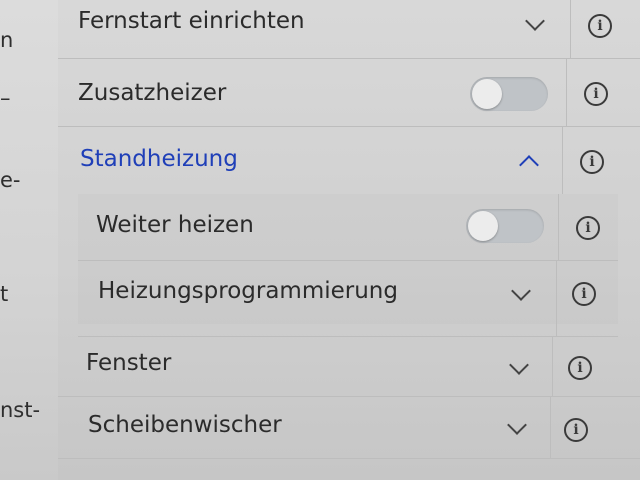  What do you see at coordinates (349, 366) in the screenshot?
I see `row-fenster: Fenster i` at bounding box center [349, 366].